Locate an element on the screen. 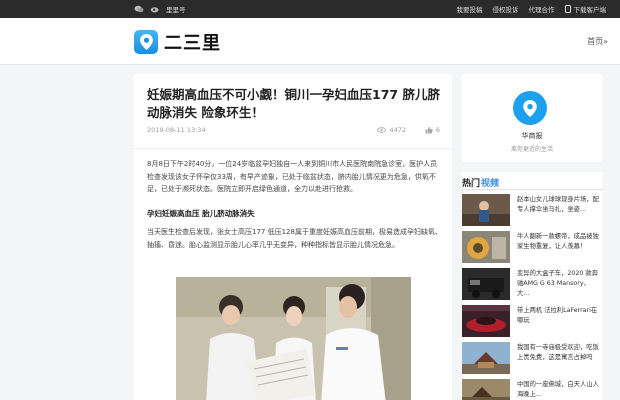 Image resolution: width=620 pixels, height=400 pixels. top-bar: 里里号 我要投稿 侵权投诉 代理合作 下载客户端 is located at coordinates (310, 9).